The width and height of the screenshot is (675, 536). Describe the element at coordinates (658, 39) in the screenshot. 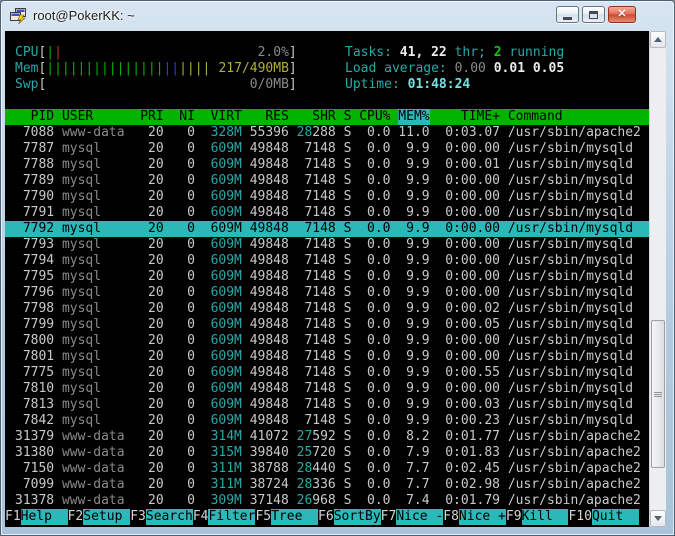

I see `scroll-up-button` at that location.